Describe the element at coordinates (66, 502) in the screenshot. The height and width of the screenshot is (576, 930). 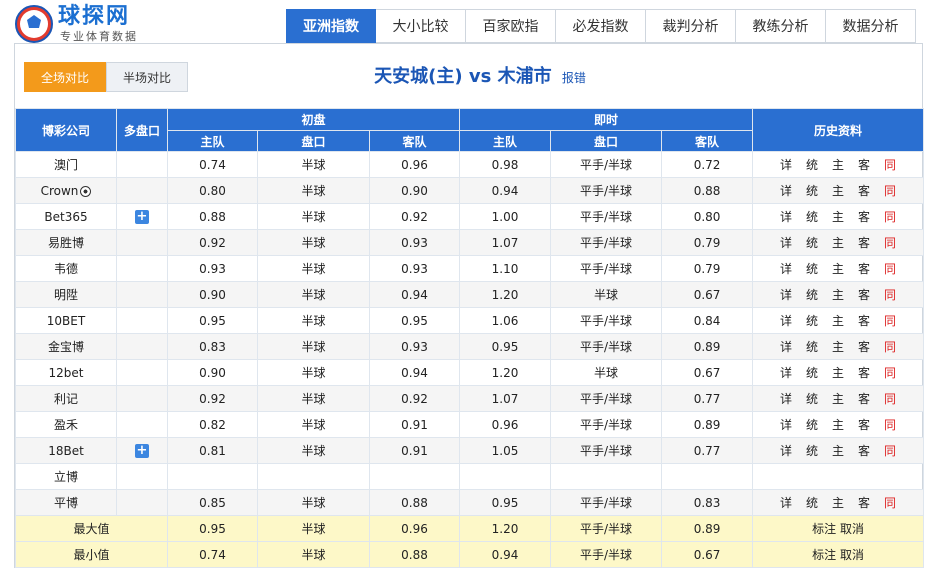
I see `company-cell: 平博` at that location.